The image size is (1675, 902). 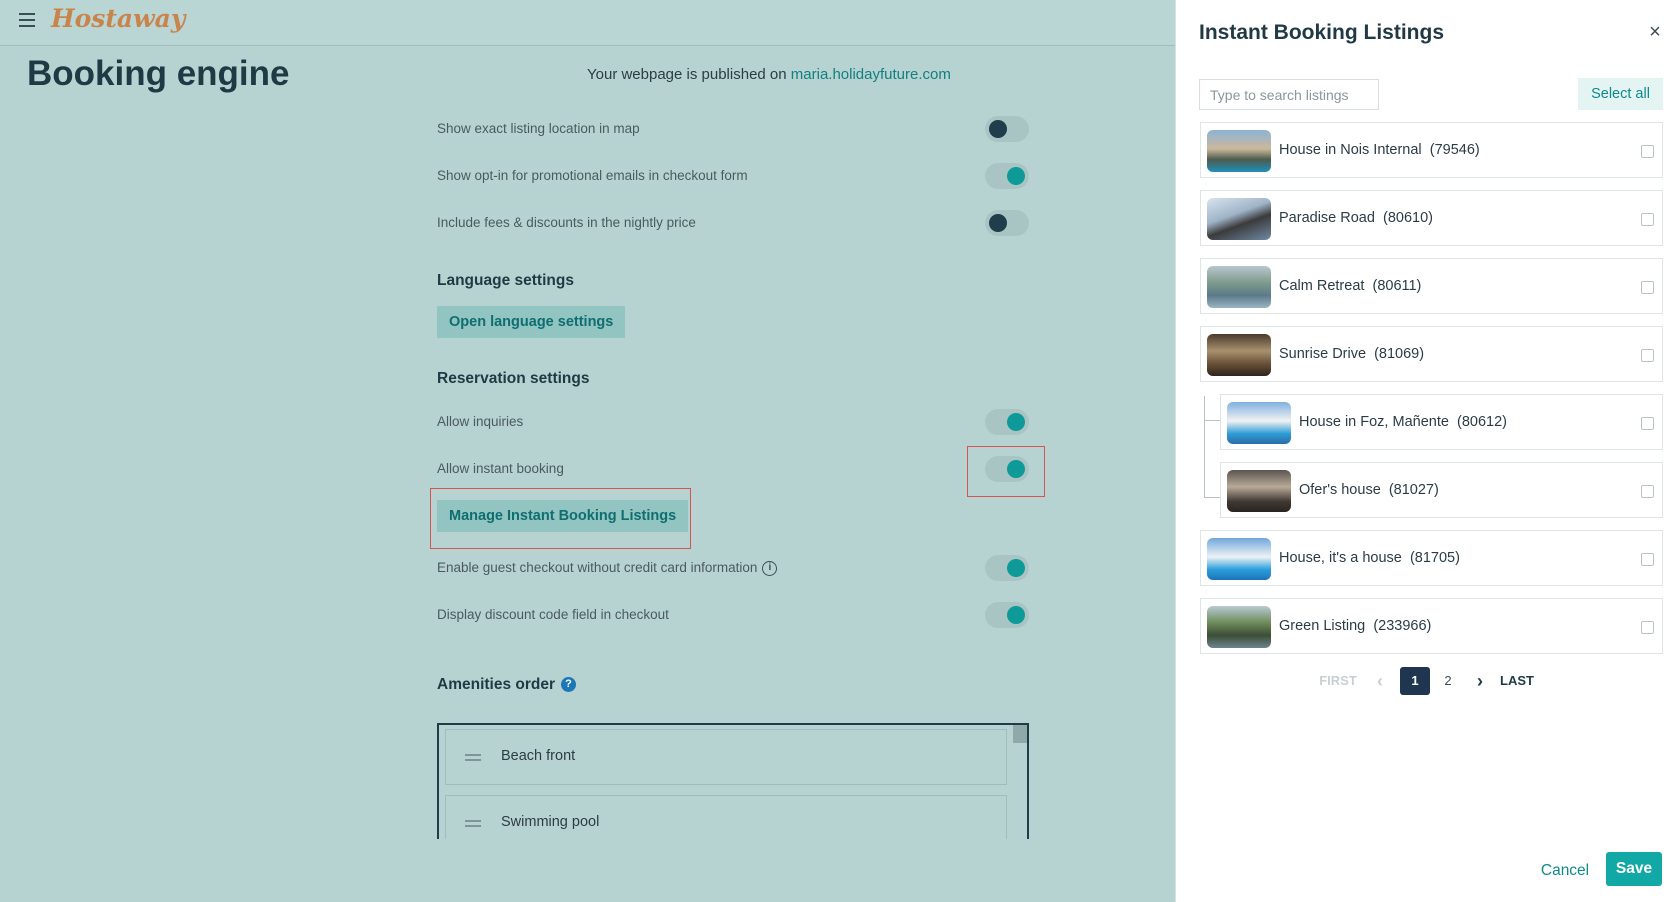 What do you see at coordinates (726, 757) in the screenshot?
I see `amenity-item: Beach front` at bounding box center [726, 757].